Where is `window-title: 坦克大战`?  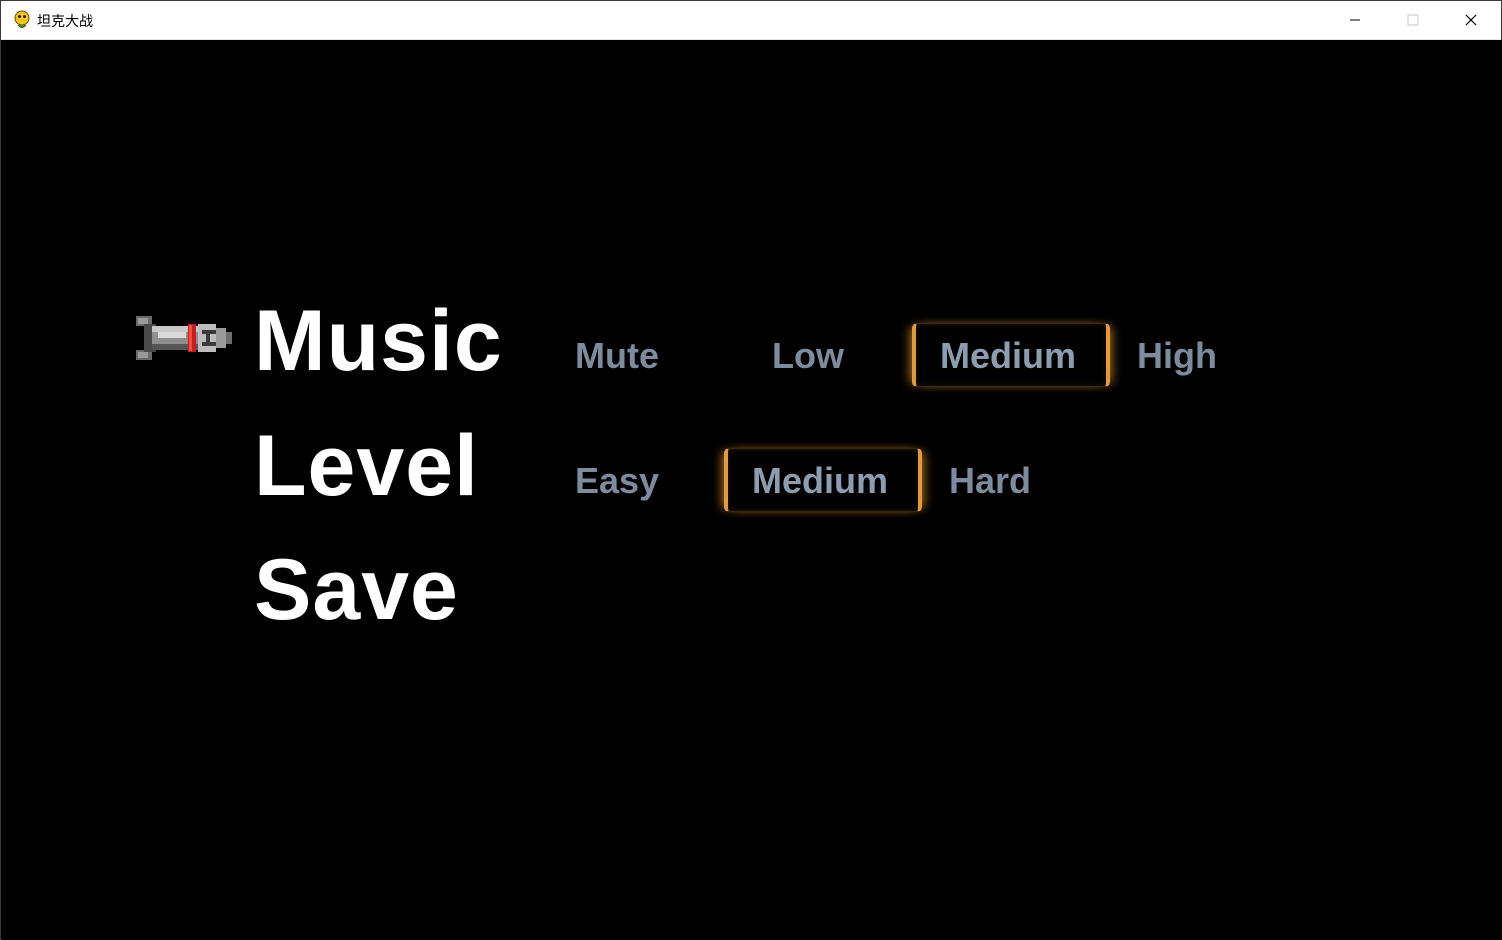
window-title: 坦克大战 is located at coordinates (65, 22).